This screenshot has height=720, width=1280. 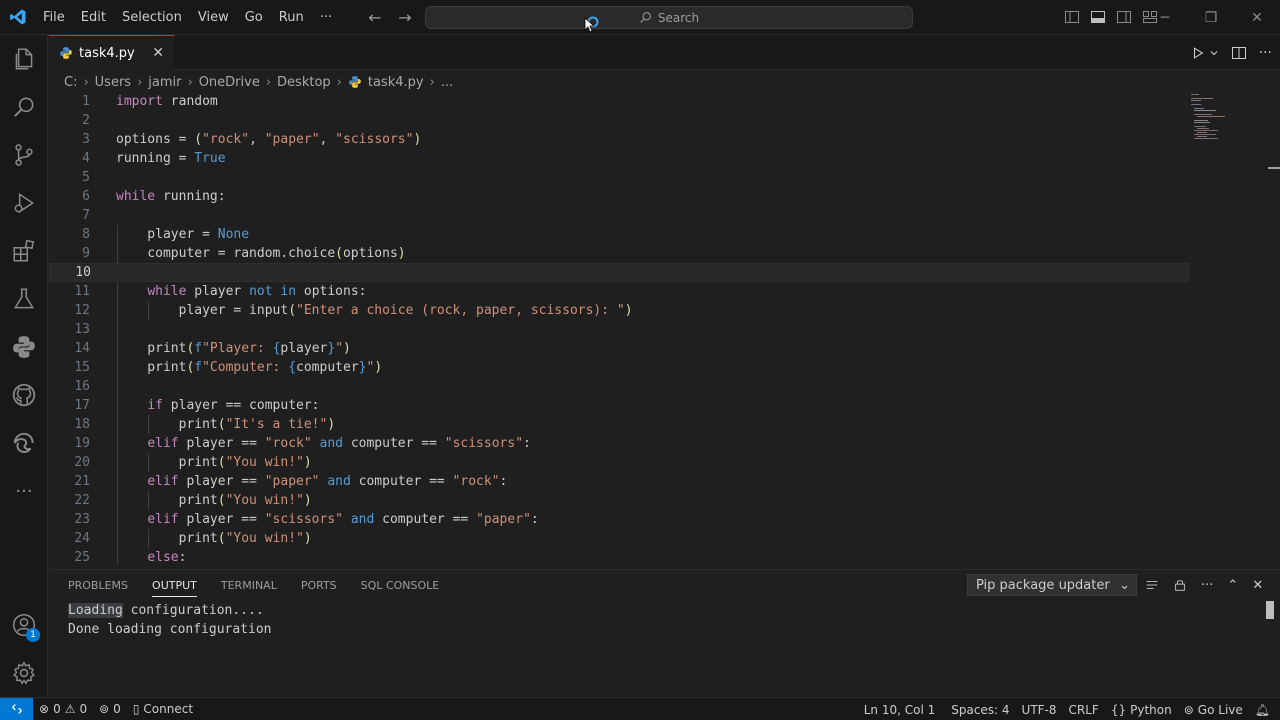 What do you see at coordinates (1262, 710) in the screenshot?
I see `notifications-bell-icon: 🔔︎` at bounding box center [1262, 710].